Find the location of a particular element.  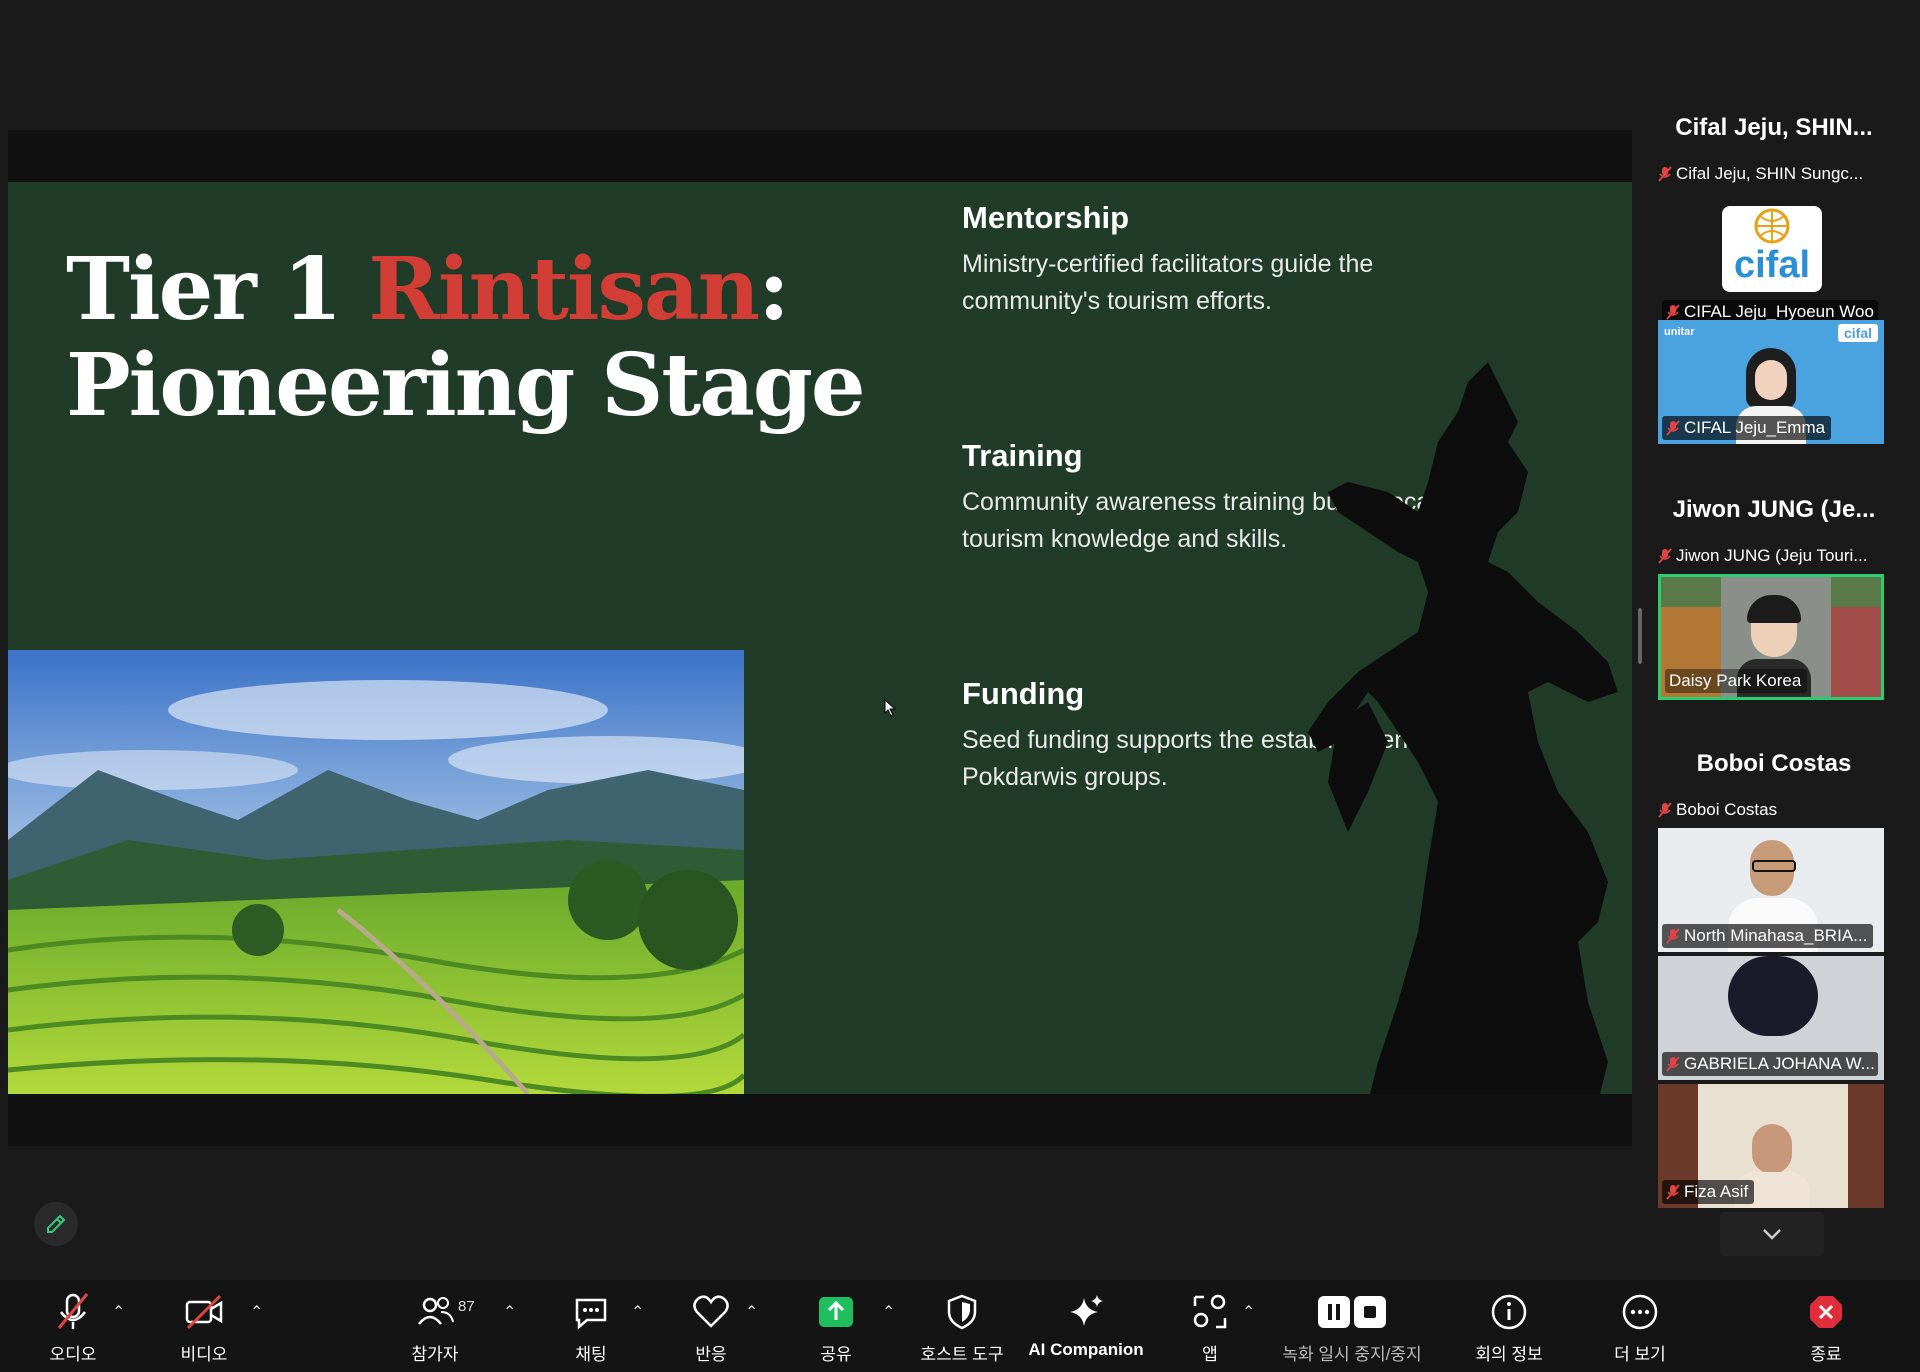

pencil-icon is located at coordinates (56, 1223).